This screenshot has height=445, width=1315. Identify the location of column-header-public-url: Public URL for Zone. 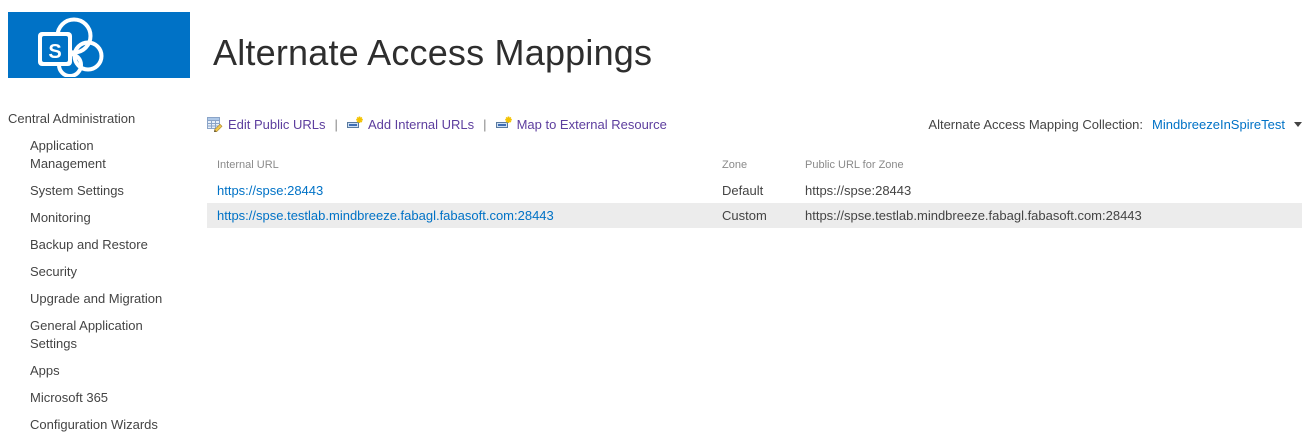
(854, 165).